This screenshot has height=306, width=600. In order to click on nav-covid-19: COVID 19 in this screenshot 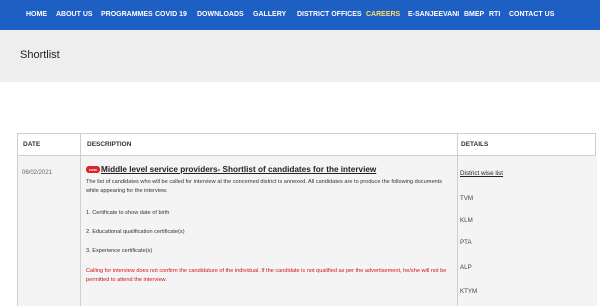, I will do `click(171, 15)`.